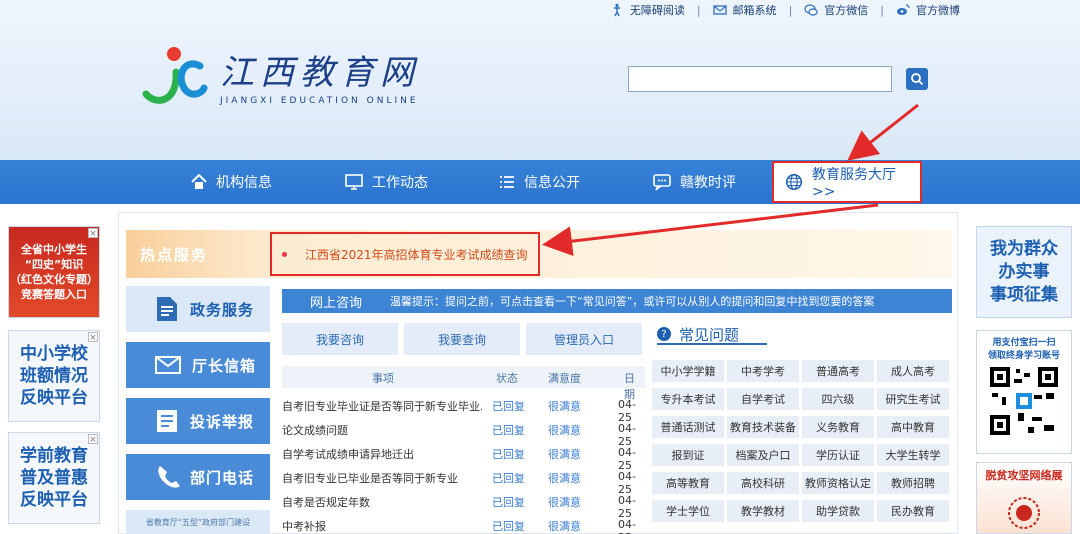 The height and width of the screenshot is (534, 1080). Describe the element at coordinates (198, 309) in the screenshot. I see `gov-service-button: 政务服务` at that location.